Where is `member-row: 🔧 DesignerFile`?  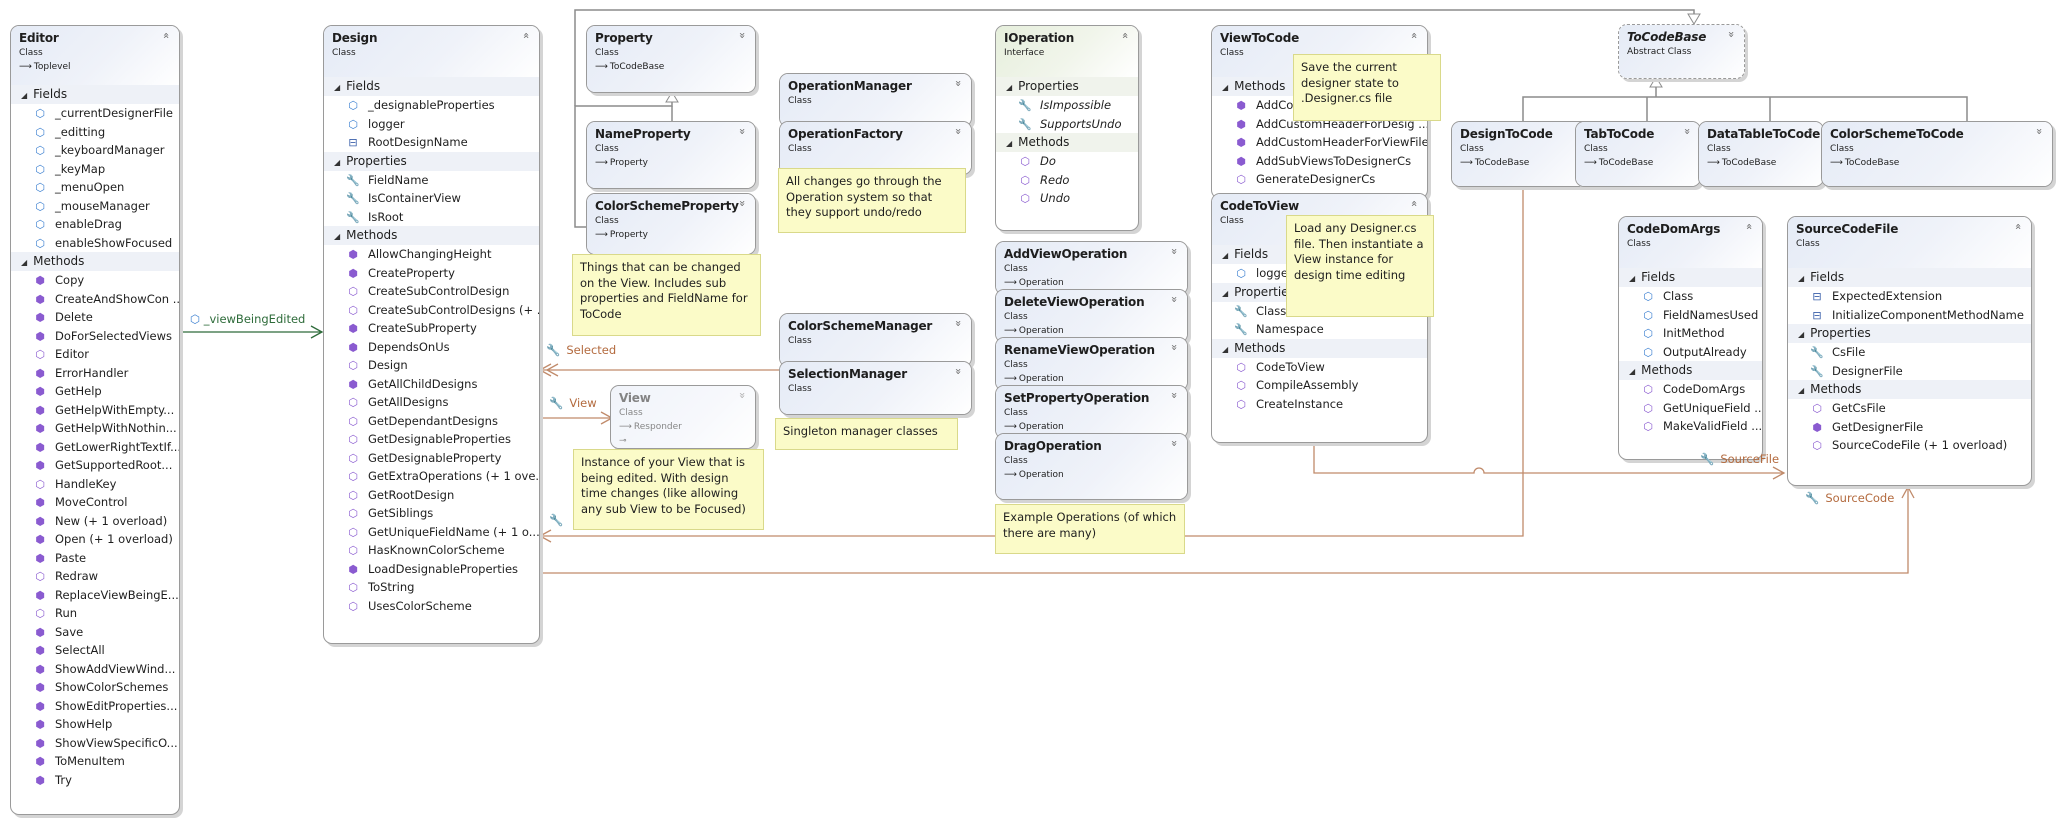
member-row: 🔧 DesignerFile is located at coordinates (1909, 371).